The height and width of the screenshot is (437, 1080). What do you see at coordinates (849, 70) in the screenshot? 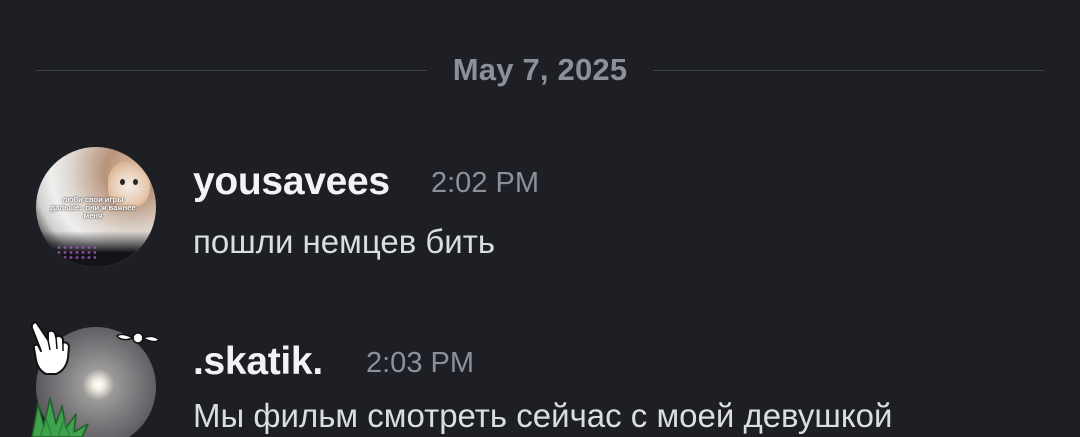
I see `divider-line-right` at bounding box center [849, 70].